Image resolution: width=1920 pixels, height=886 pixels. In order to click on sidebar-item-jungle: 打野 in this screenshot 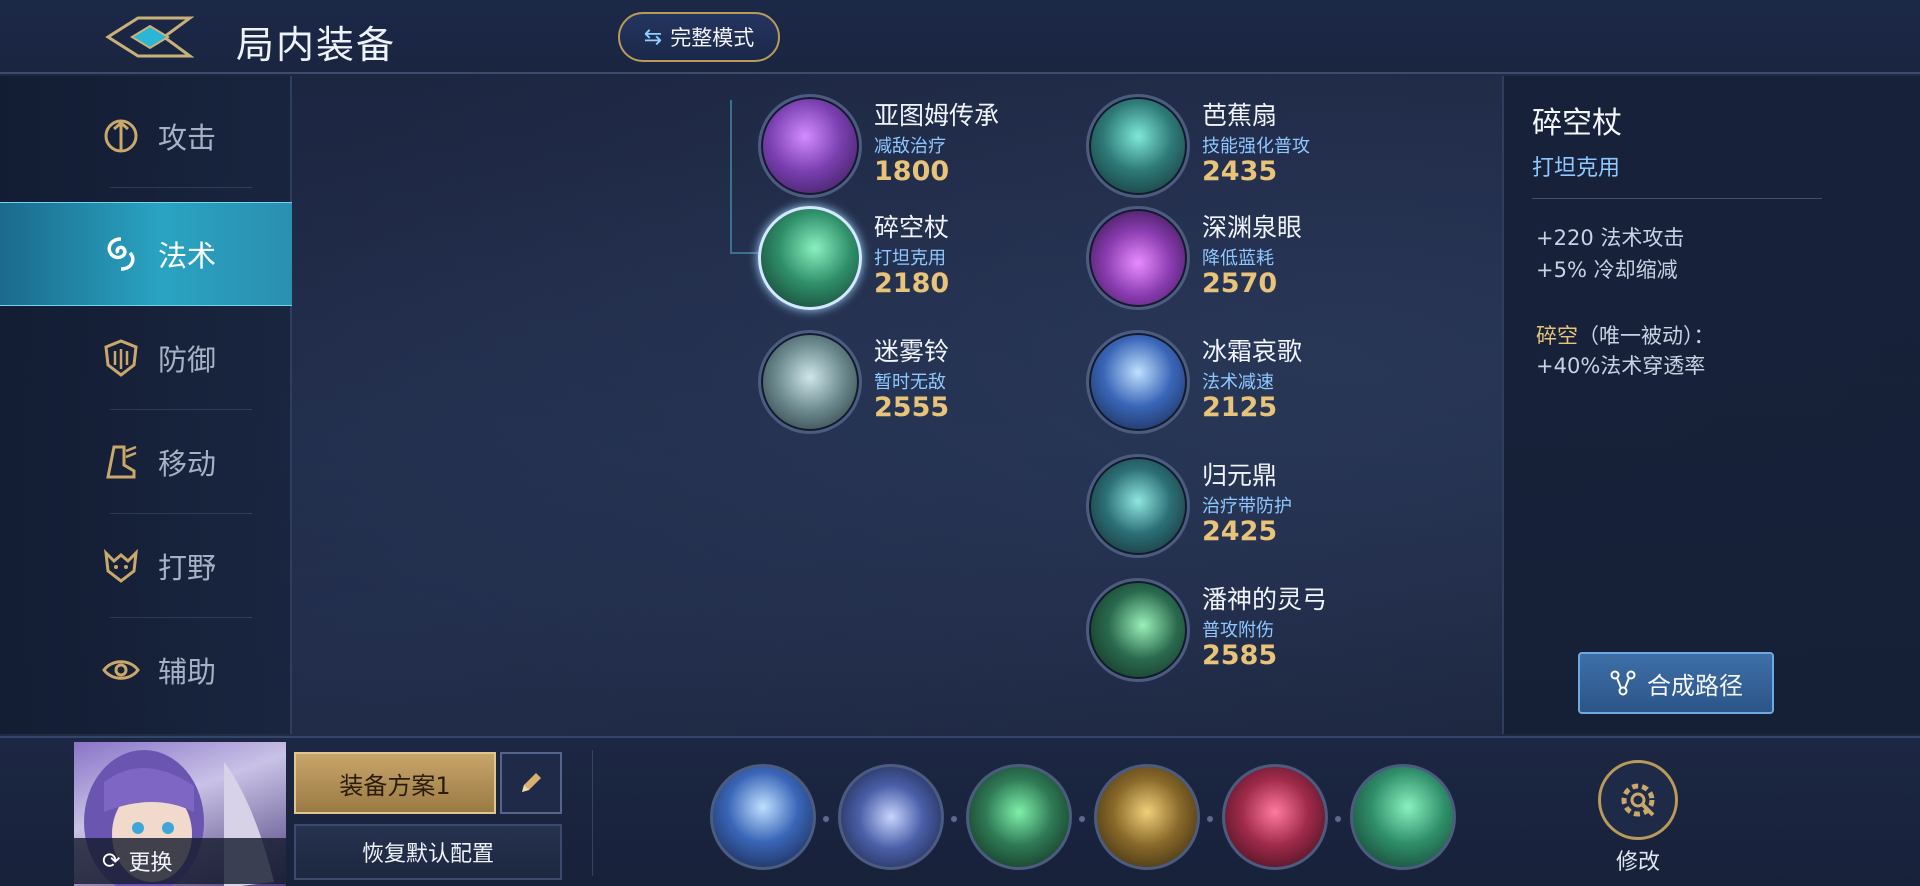, I will do `click(146, 566)`.